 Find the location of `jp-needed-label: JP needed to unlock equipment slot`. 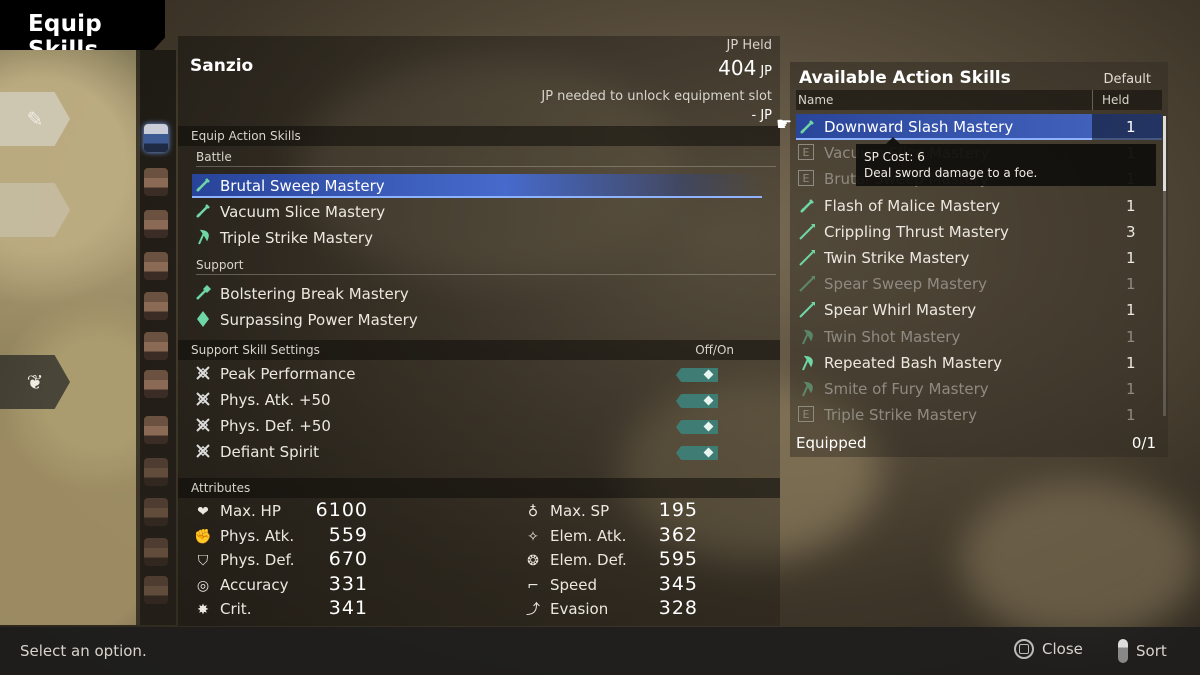

jp-needed-label: JP needed to unlock equipment slot is located at coordinates (656, 96).